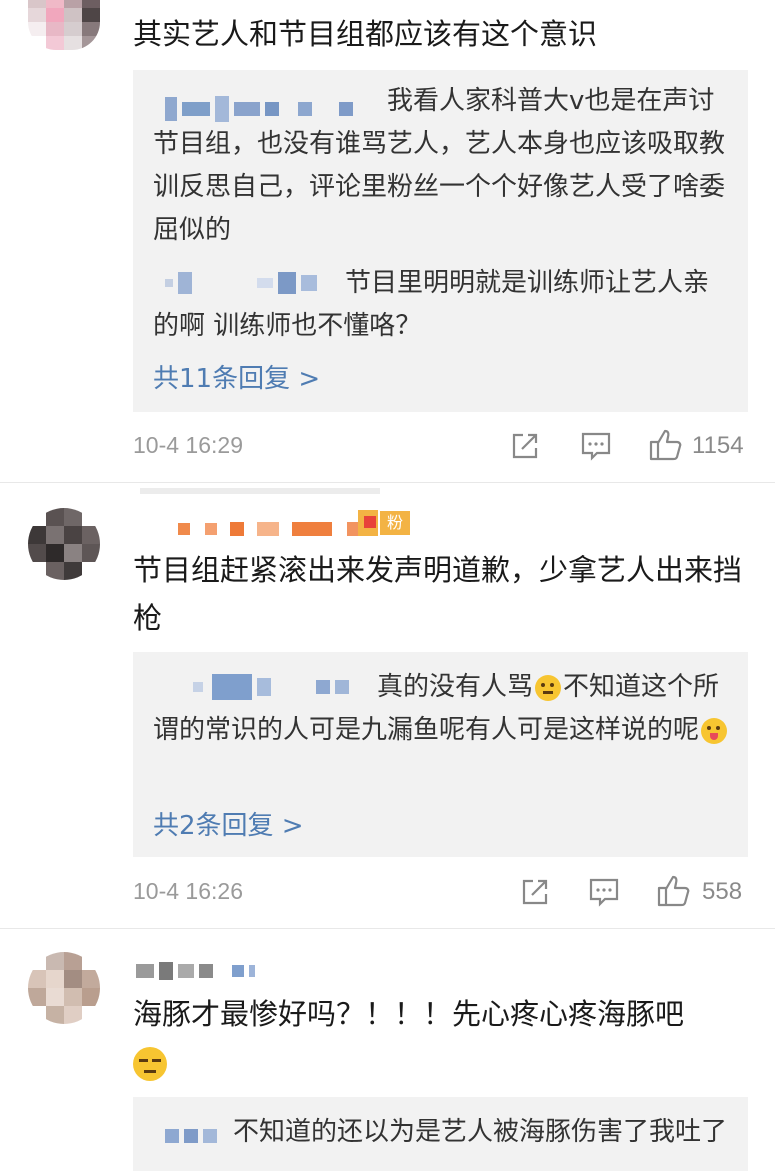  I want to click on timestamp: 10-4 16:29, so click(188, 445).